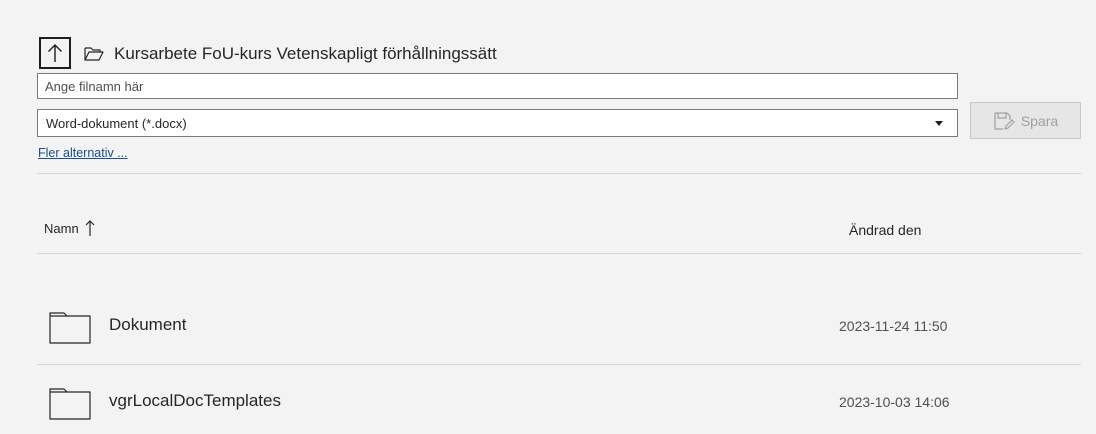 The width and height of the screenshot is (1096, 434). What do you see at coordinates (148, 324) in the screenshot?
I see `list-item-name: Dokument` at bounding box center [148, 324].